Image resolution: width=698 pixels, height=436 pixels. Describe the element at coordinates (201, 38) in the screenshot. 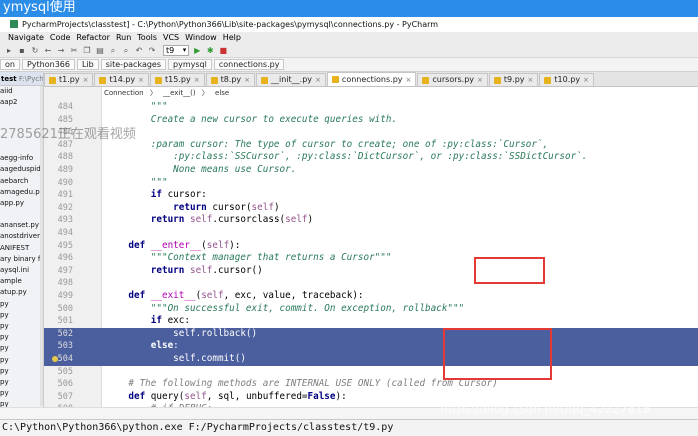

I see `menu-window: Window` at that location.